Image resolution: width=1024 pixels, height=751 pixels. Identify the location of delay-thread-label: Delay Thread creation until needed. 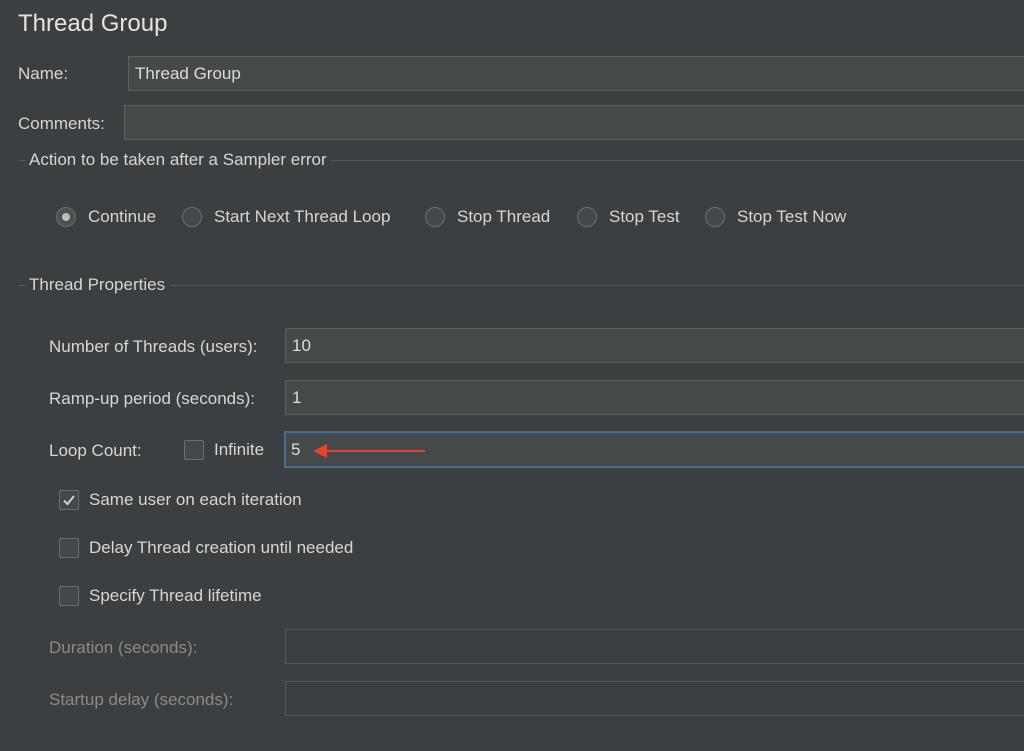
(221, 547).